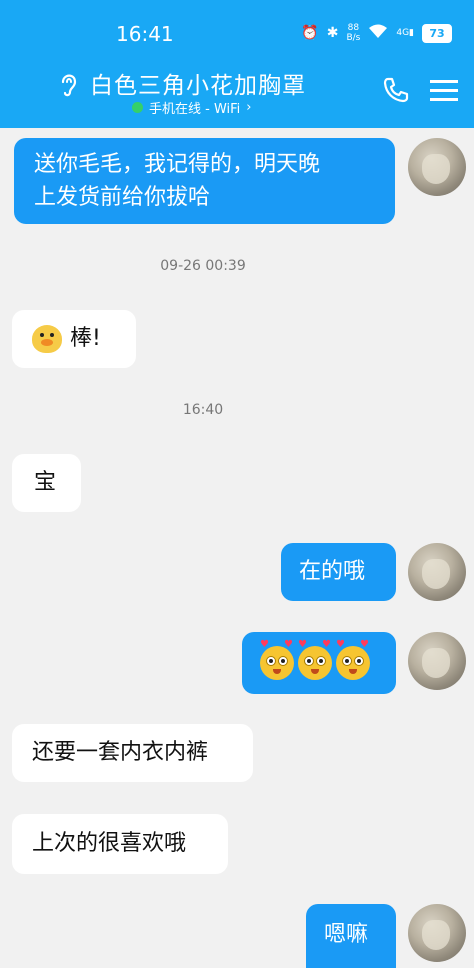  What do you see at coordinates (332, 33) in the screenshot?
I see `bluetooth-icon: ✱` at bounding box center [332, 33].